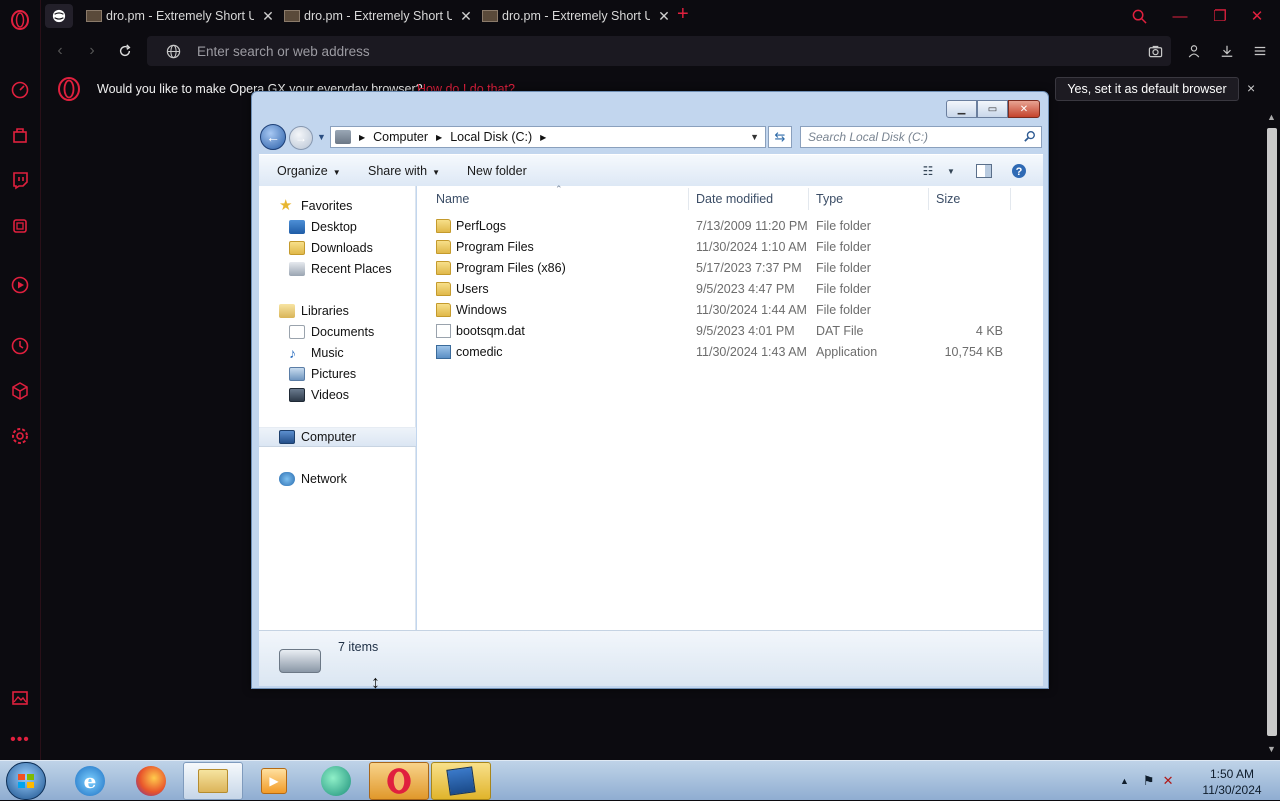 Image resolution: width=1280 pixels, height=801 pixels. What do you see at coordinates (1019, 171) in the screenshot?
I see `help-icon: ?` at bounding box center [1019, 171].